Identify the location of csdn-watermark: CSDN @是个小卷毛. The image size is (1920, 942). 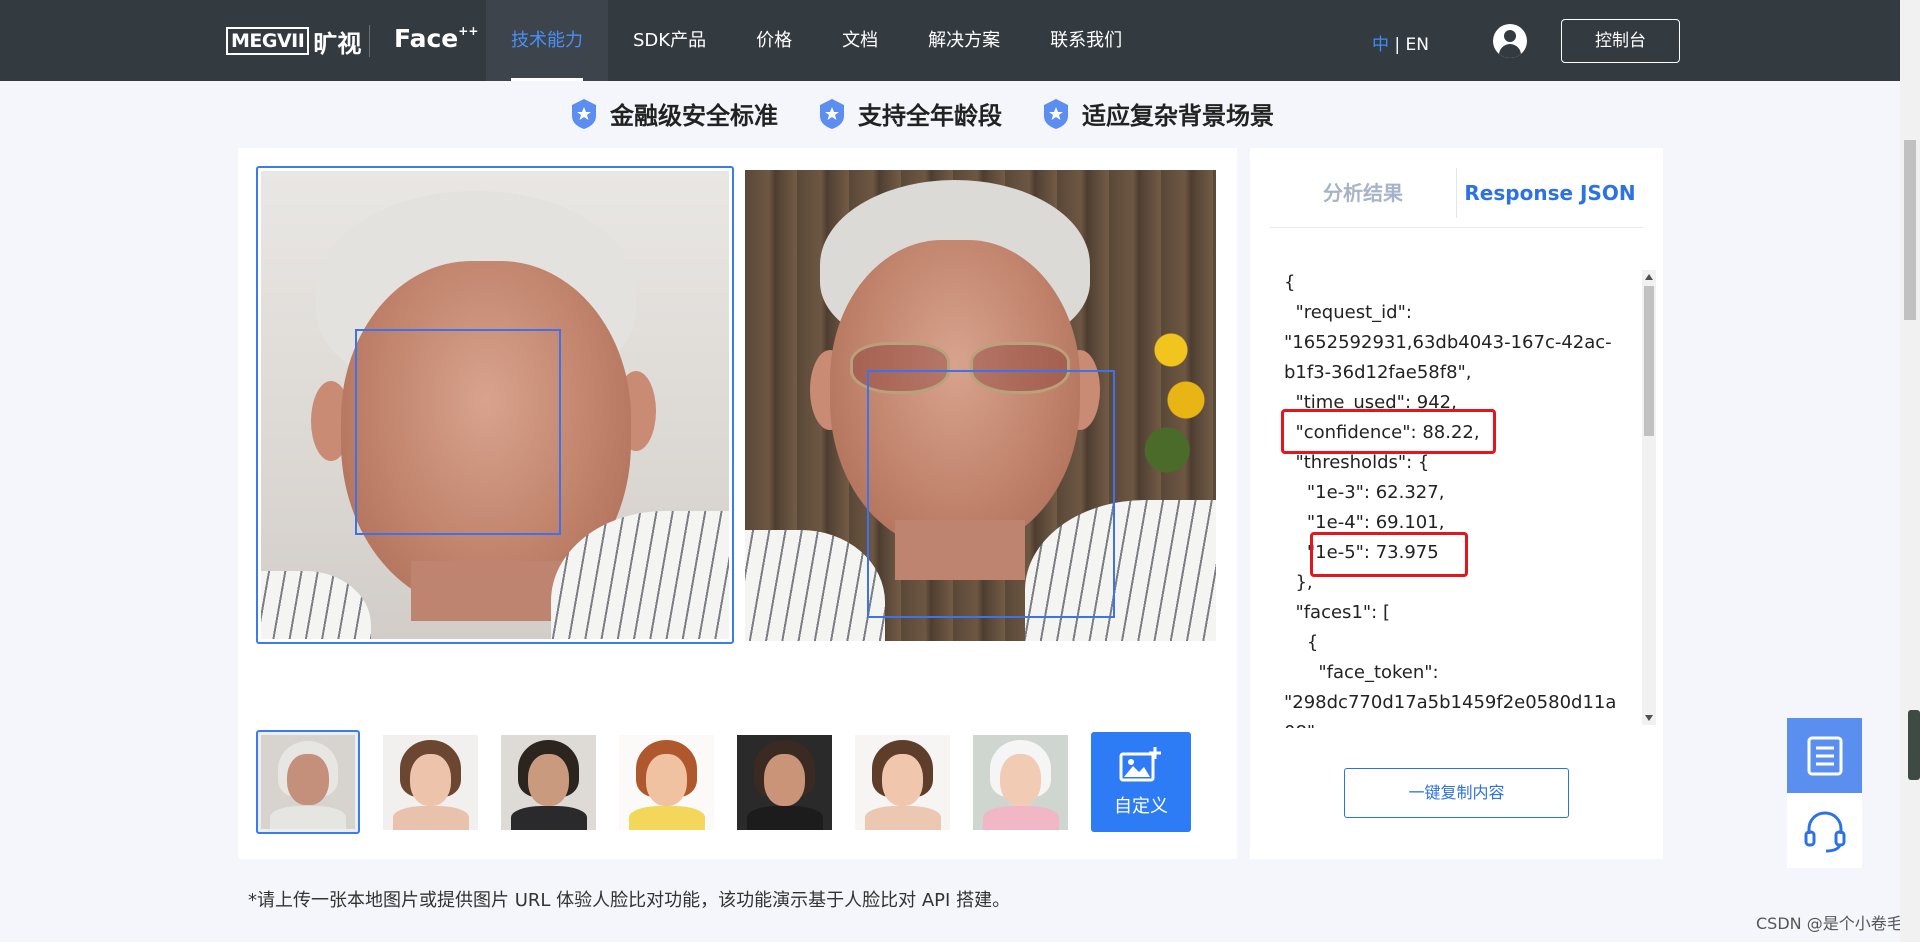
(1829, 923).